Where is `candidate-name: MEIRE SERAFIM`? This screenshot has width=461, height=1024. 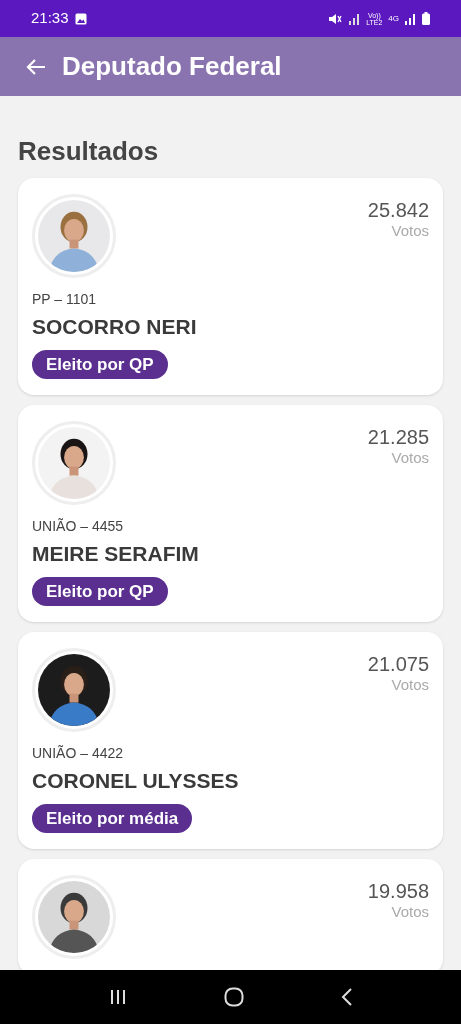
candidate-name: MEIRE SERAFIM is located at coordinates (115, 554).